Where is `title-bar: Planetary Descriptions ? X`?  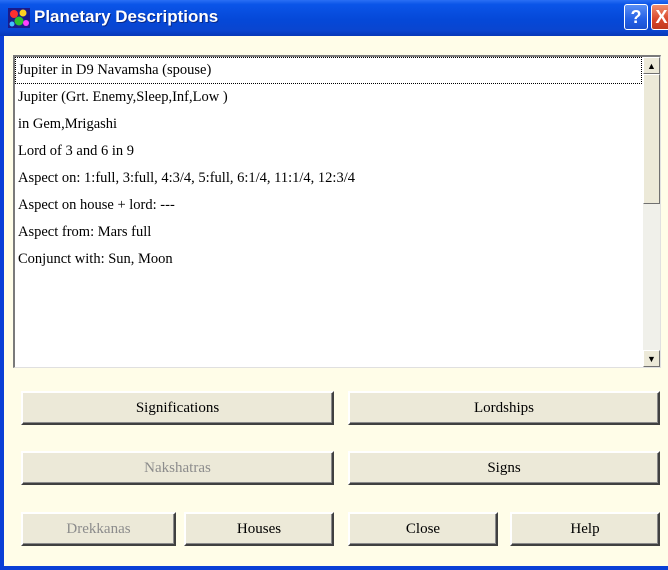 title-bar: Planetary Descriptions ? X is located at coordinates (334, 18).